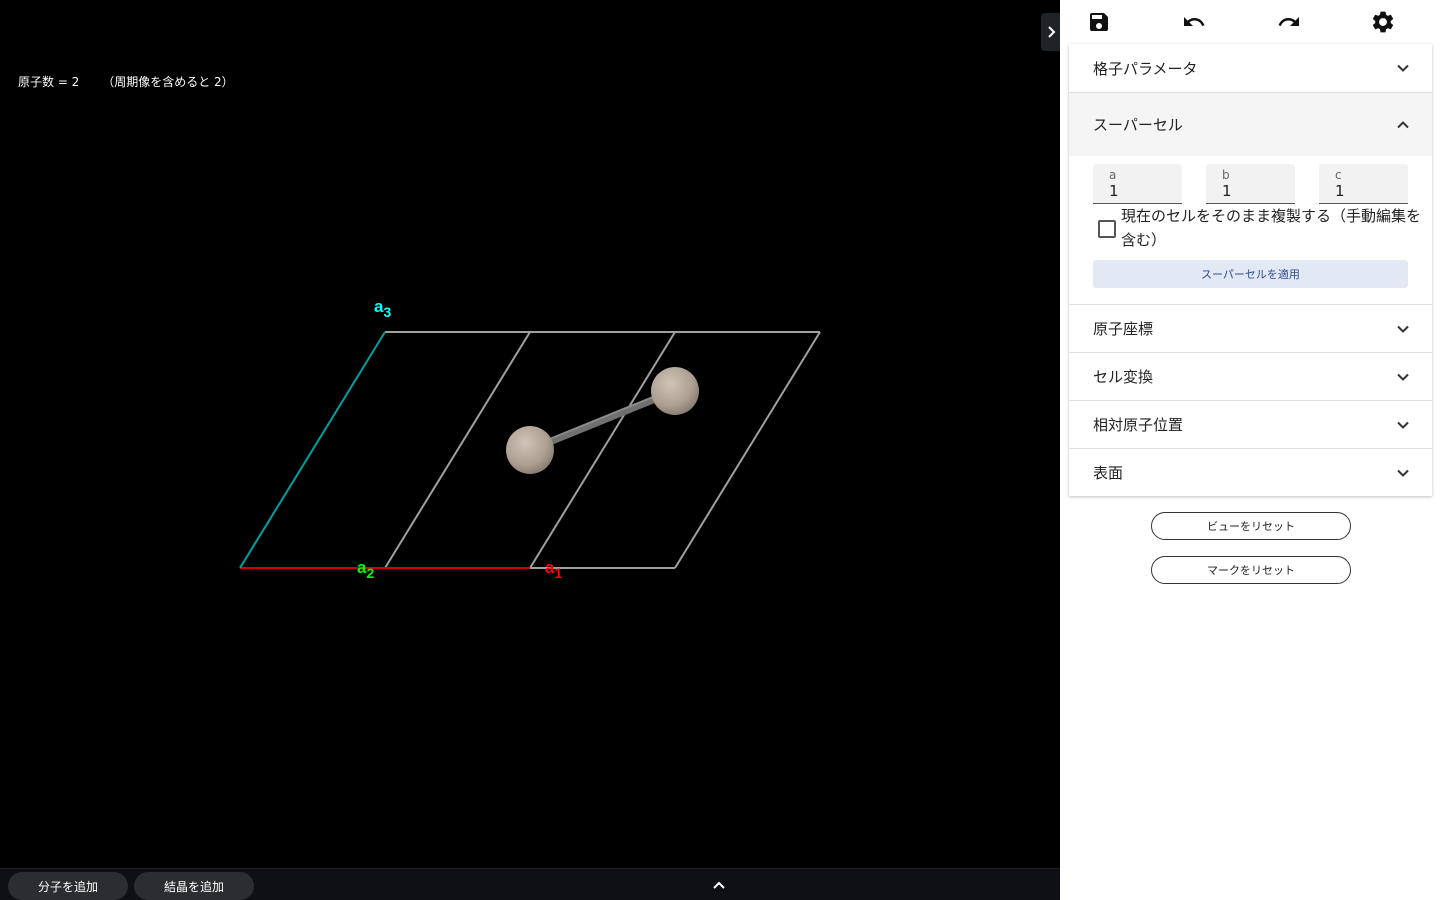 The width and height of the screenshot is (1440, 900). I want to click on copy-cell-checkbox-label: 現在のセルをそのまま複製する（手動編集を含む）, so click(1271, 228).